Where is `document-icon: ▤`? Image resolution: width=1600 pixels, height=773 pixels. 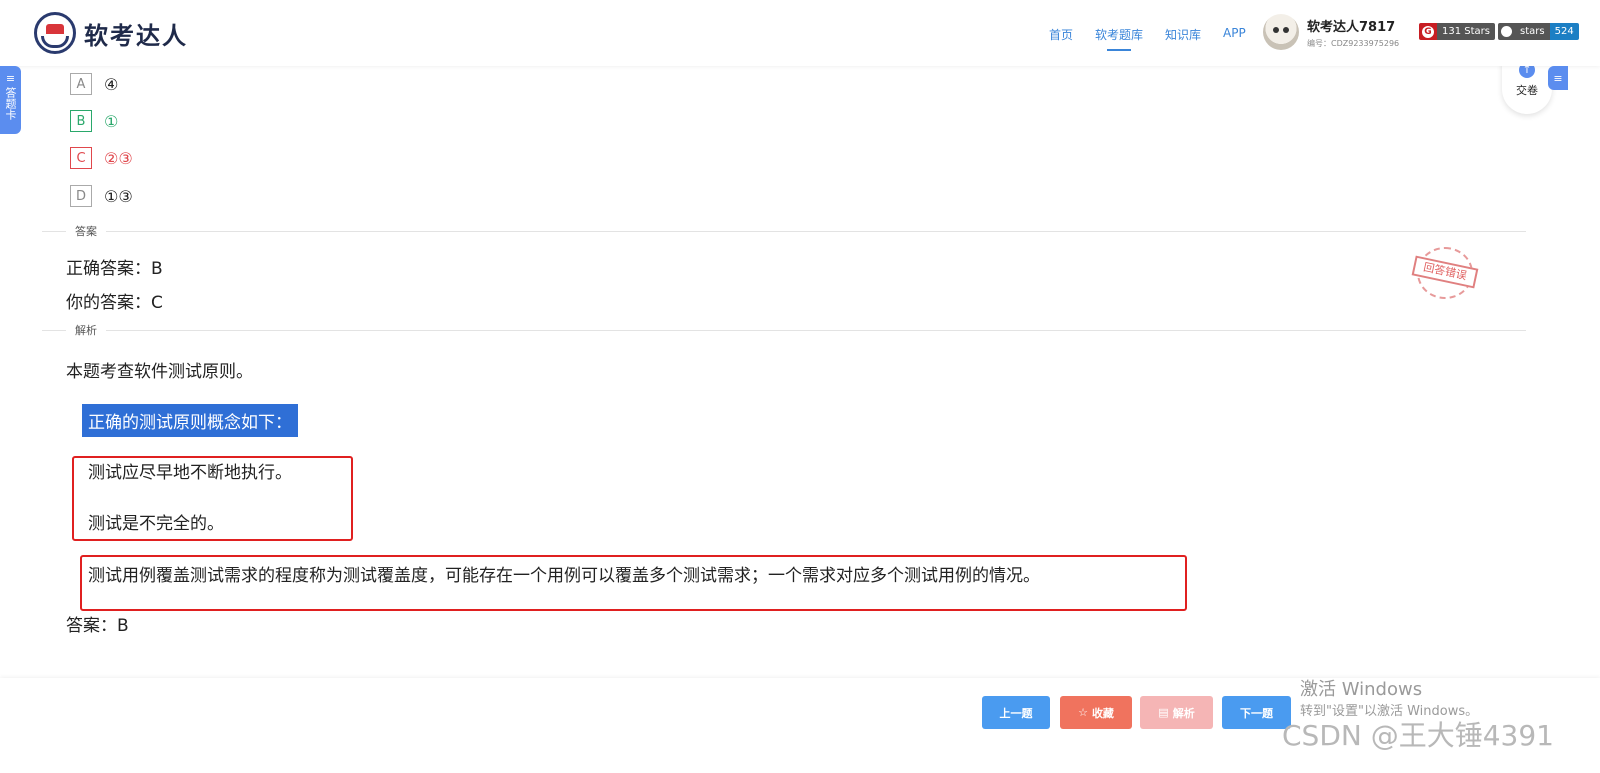
document-icon: ▤ is located at coordinates (1163, 712).